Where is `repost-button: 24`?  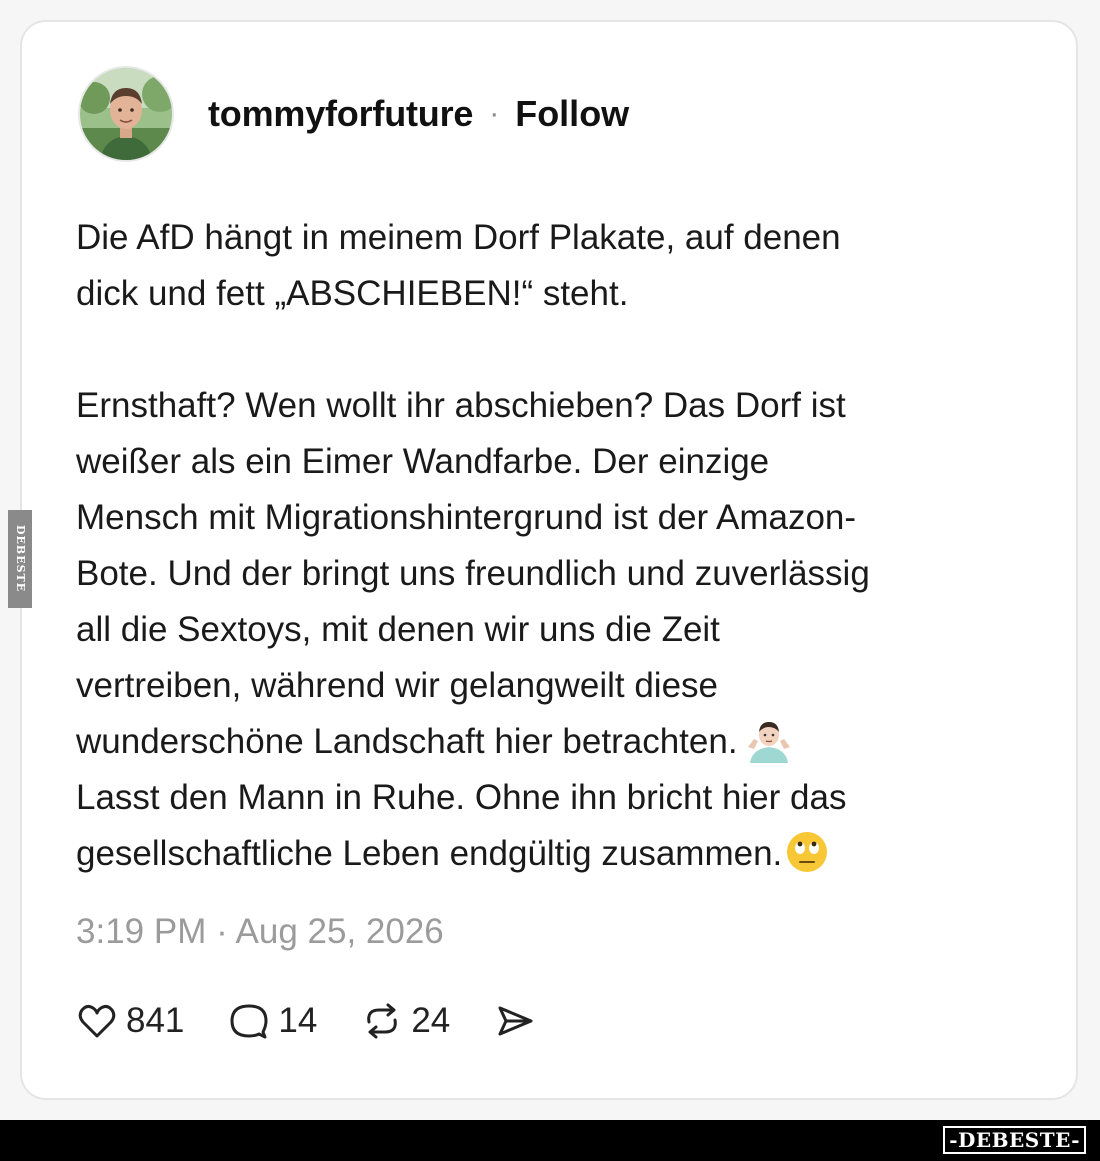 repost-button: 24 is located at coordinates (405, 1021).